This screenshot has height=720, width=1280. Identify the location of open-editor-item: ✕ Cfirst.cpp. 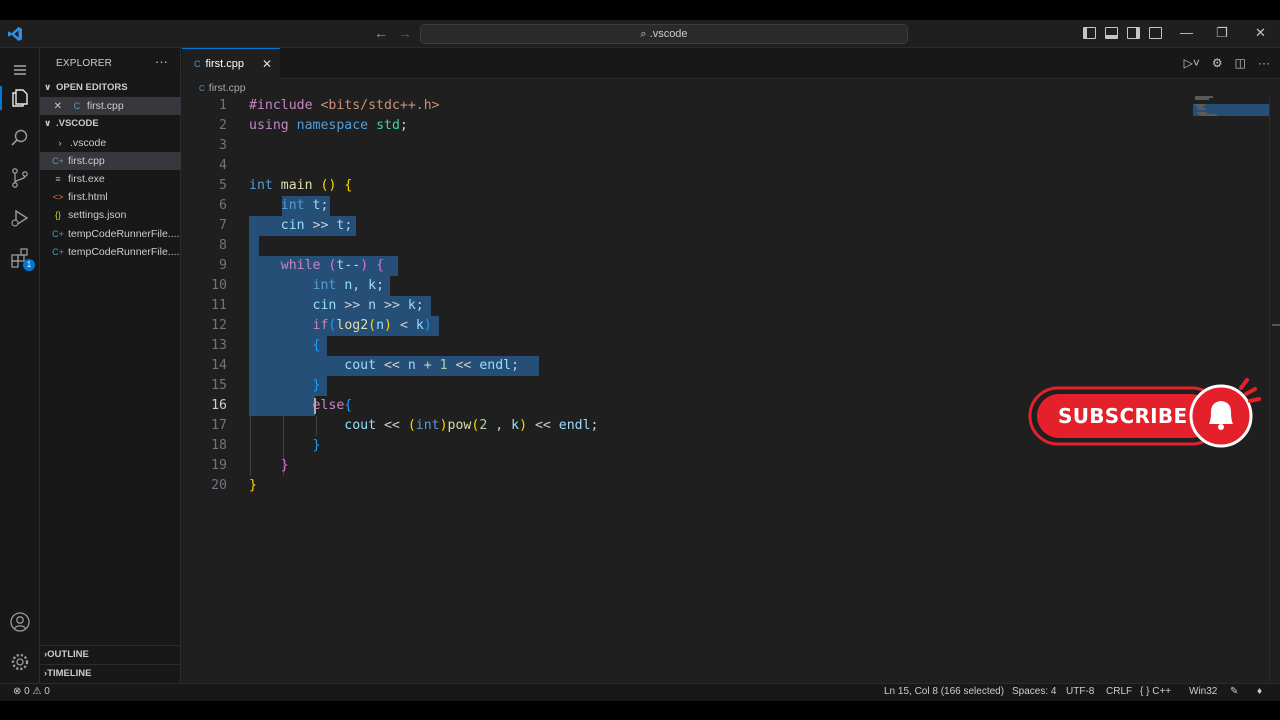
(110, 106).